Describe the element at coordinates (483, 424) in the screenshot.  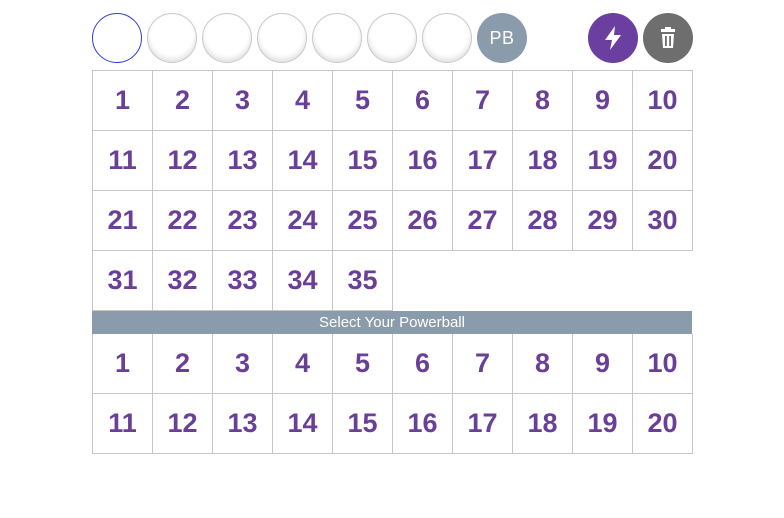
I see `powerball-number-17: 17` at that location.